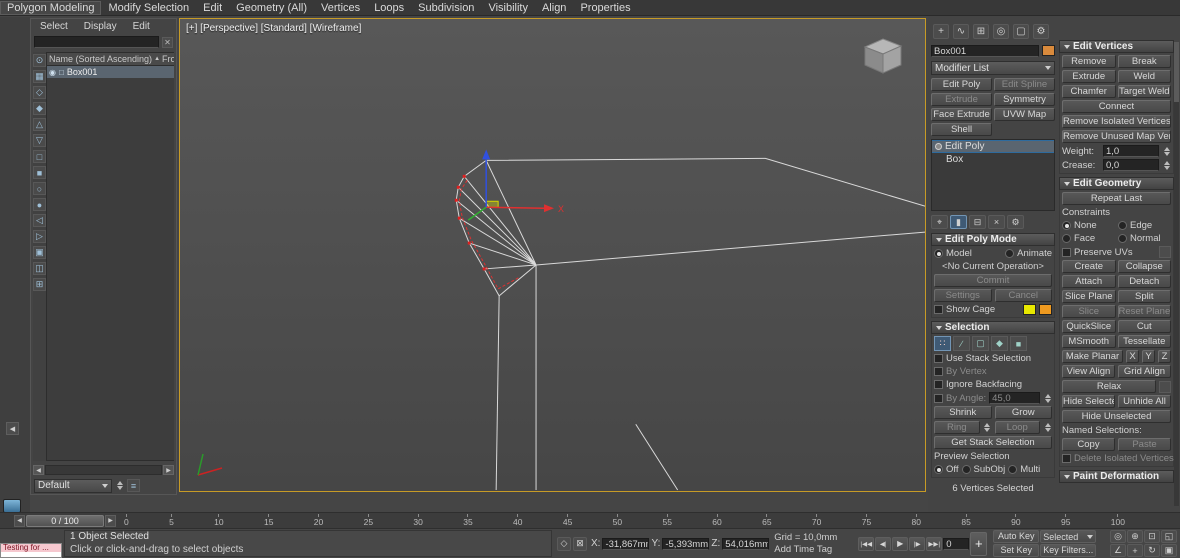 The height and width of the screenshot is (558, 1180). I want to click on break-button: Break, so click(1144, 61).